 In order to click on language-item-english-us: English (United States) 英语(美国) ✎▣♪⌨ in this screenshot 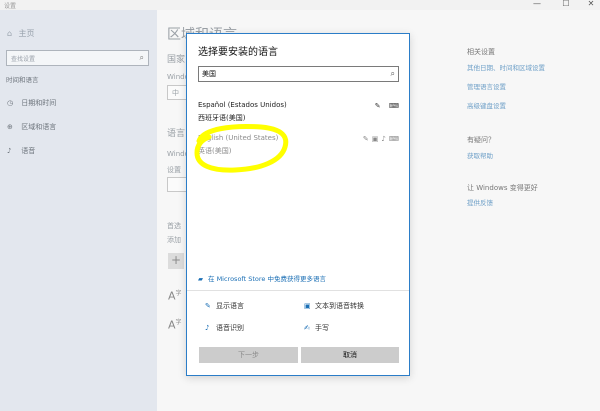, I will do `click(299, 148)`.